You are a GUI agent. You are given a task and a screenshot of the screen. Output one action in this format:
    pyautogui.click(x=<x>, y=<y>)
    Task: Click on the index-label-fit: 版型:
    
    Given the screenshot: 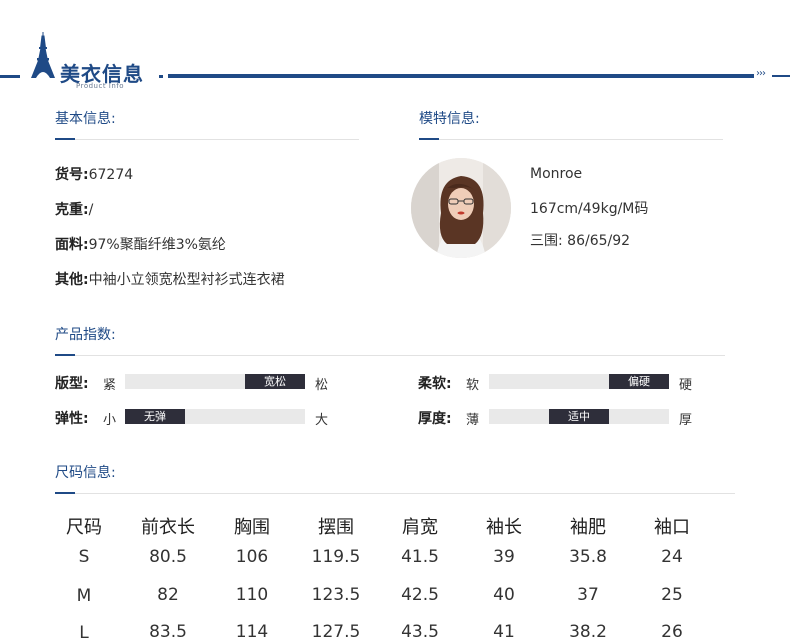 What is the action you would take?
    pyautogui.click(x=72, y=384)
    